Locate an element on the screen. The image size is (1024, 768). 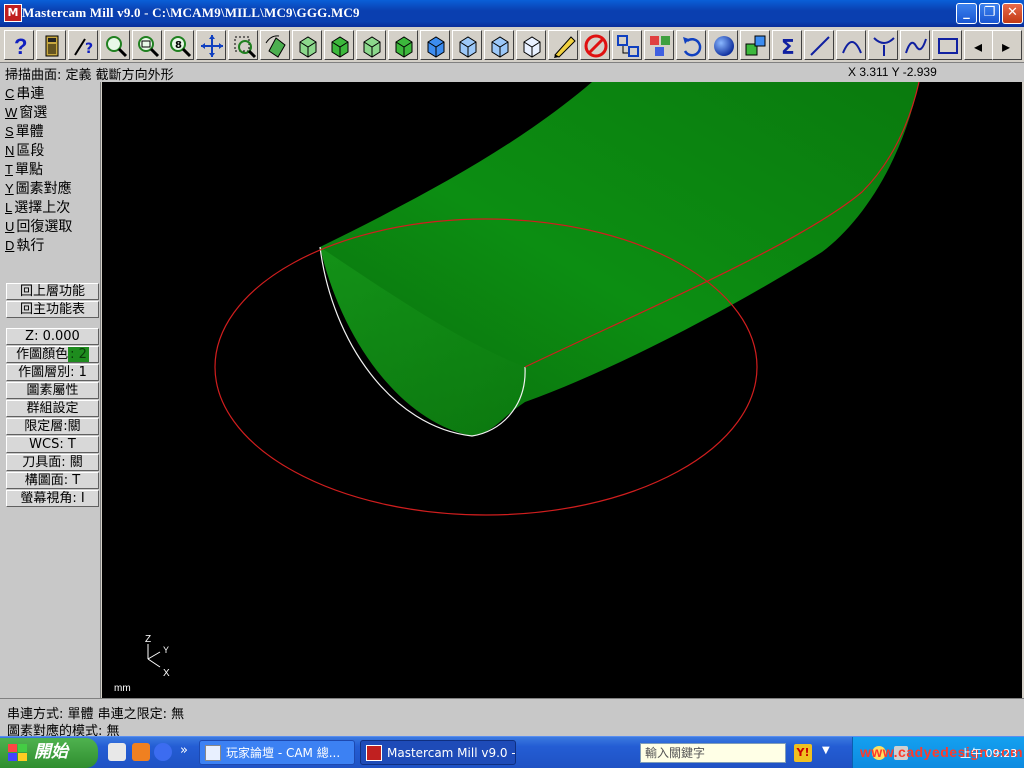
menu-item-window: W 窗選 is located at coordinates (26, 111).